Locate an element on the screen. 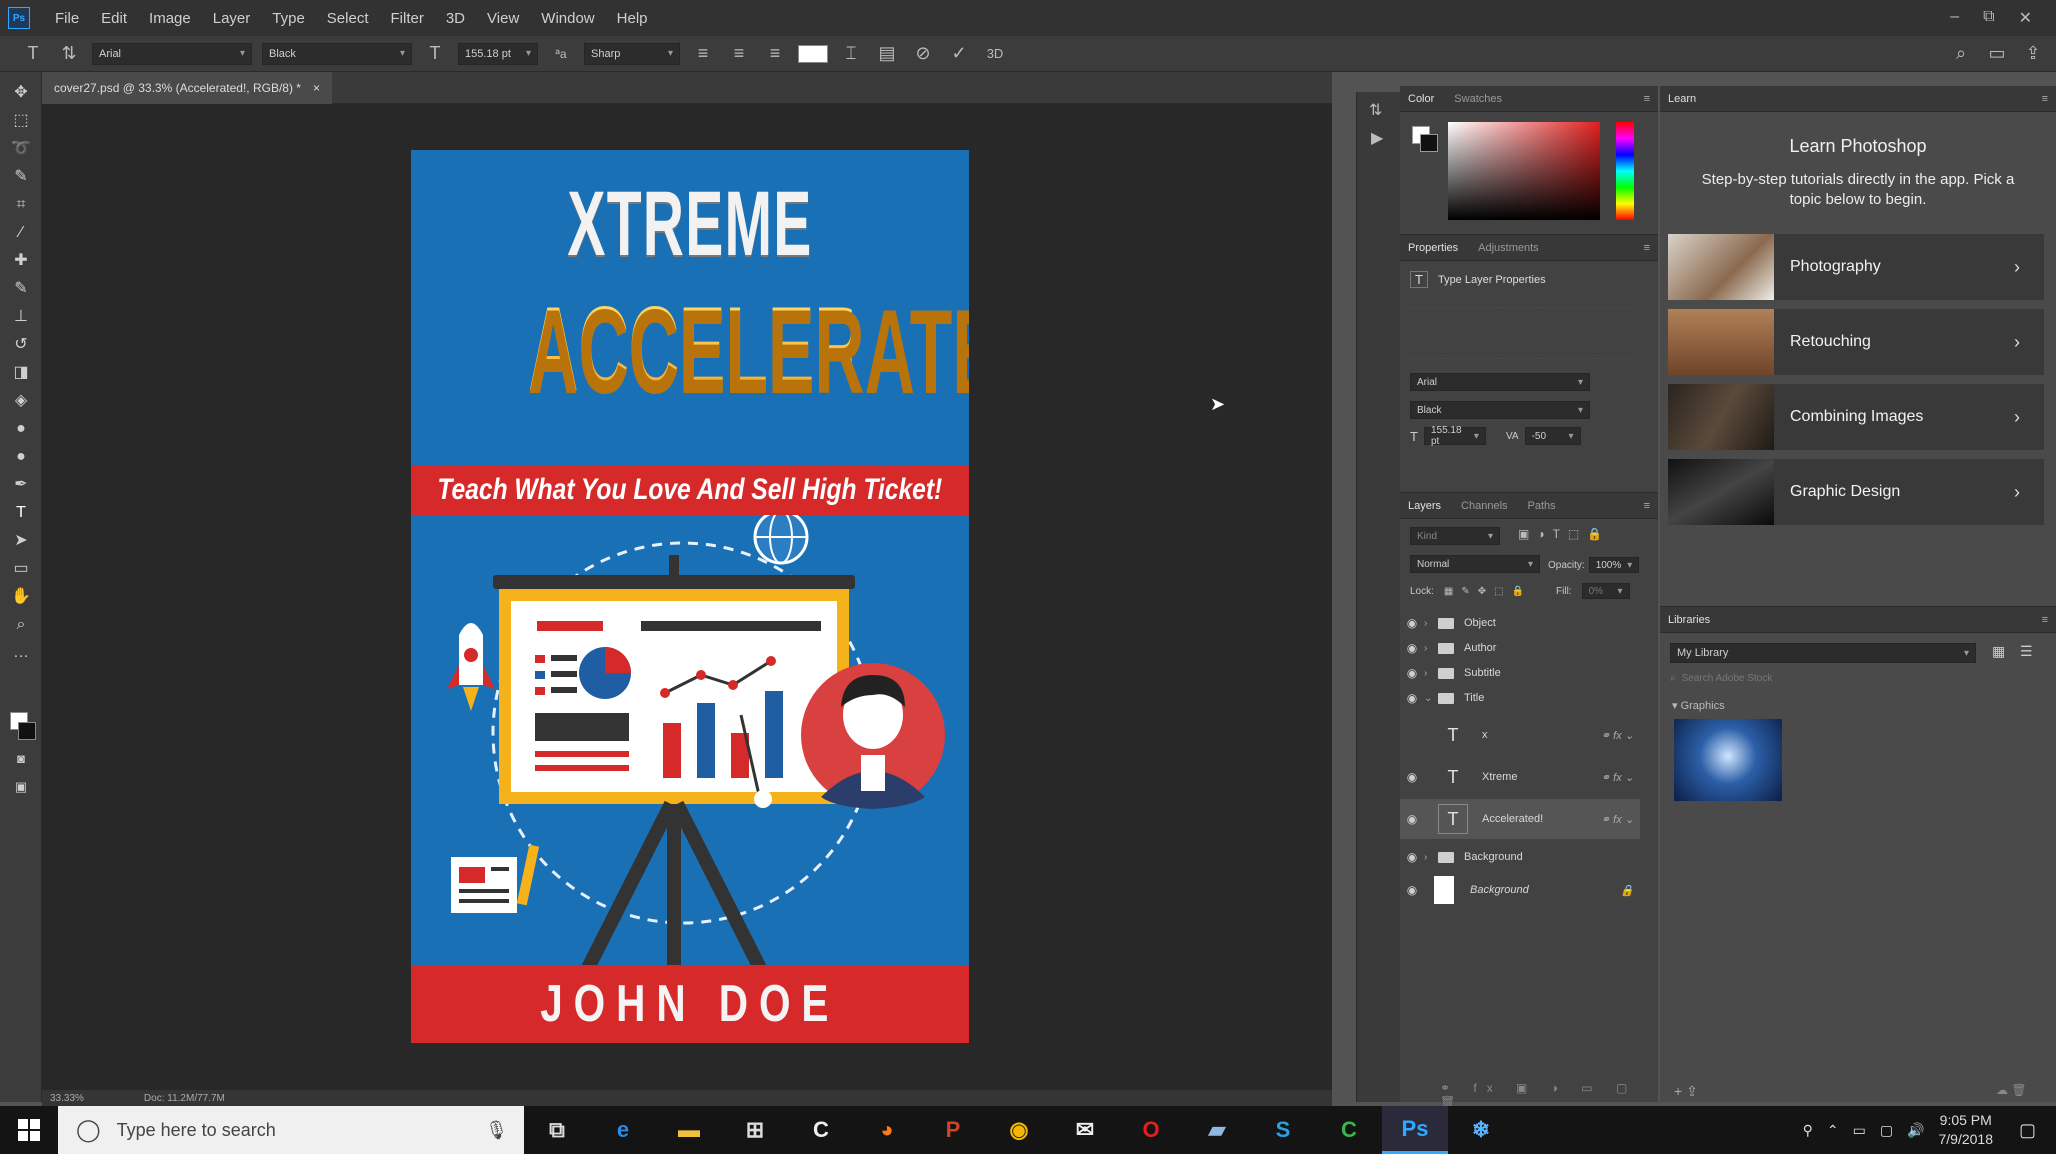  stamp-tool-icon: ⊥ is located at coordinates (21, 317).